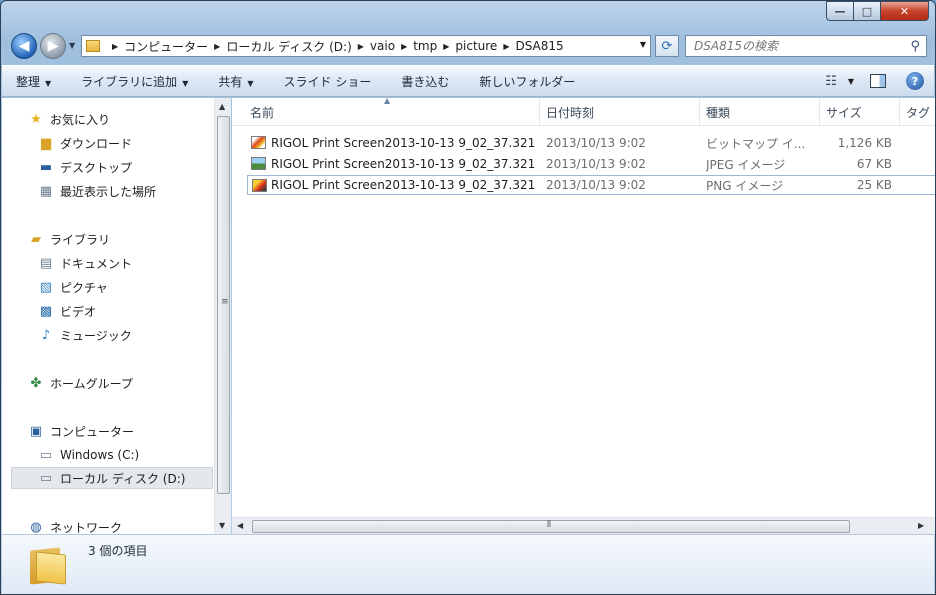 The width and height of the screenshot is (936, 595). What do you see at coordinates (878, 81) in the screenshot?
I see `preview-pane-icon` at bounding box center [878, 81].